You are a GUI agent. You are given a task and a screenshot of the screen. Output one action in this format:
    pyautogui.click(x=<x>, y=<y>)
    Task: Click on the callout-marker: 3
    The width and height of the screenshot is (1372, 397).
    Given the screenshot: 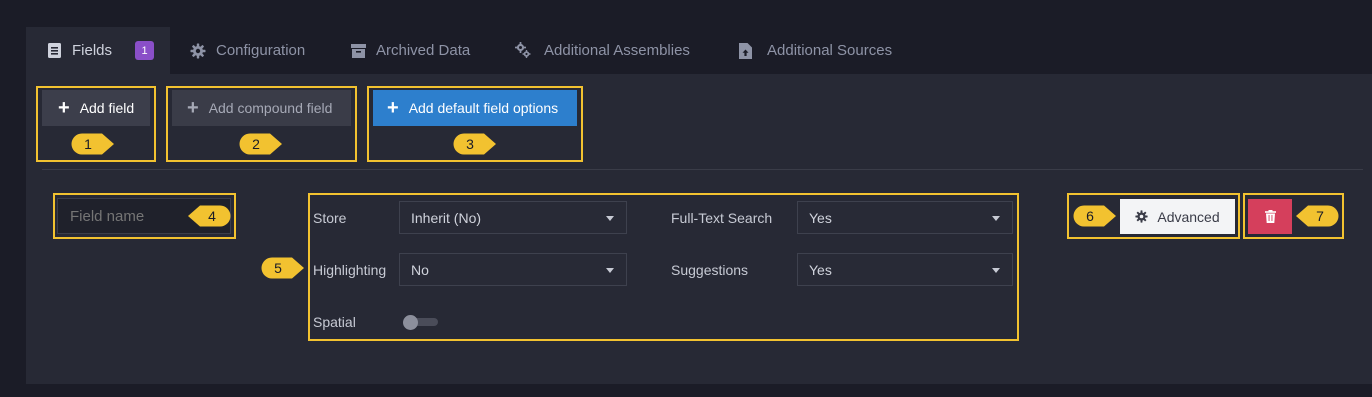 What is the action you would take?
    pyautogui.click(x=474, y=144)
    